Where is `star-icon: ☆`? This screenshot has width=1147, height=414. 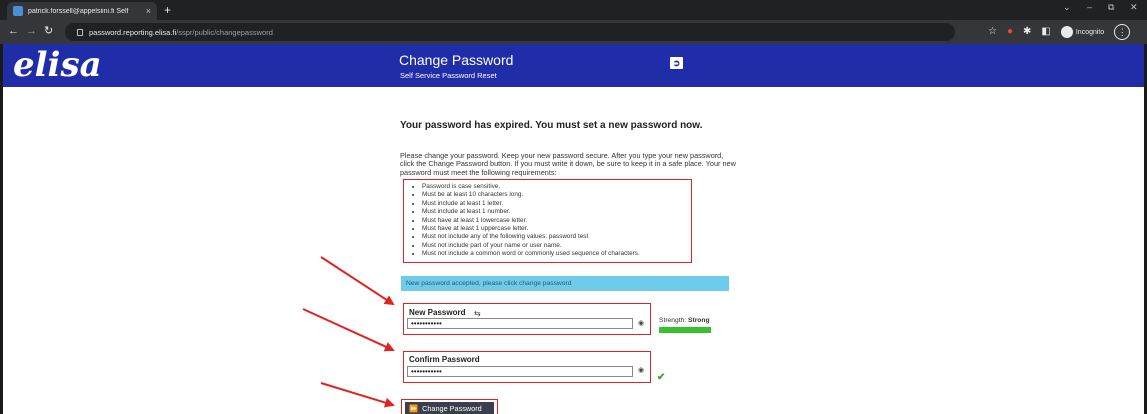 star-icon: ☆ is located at coordinates (992, 32).